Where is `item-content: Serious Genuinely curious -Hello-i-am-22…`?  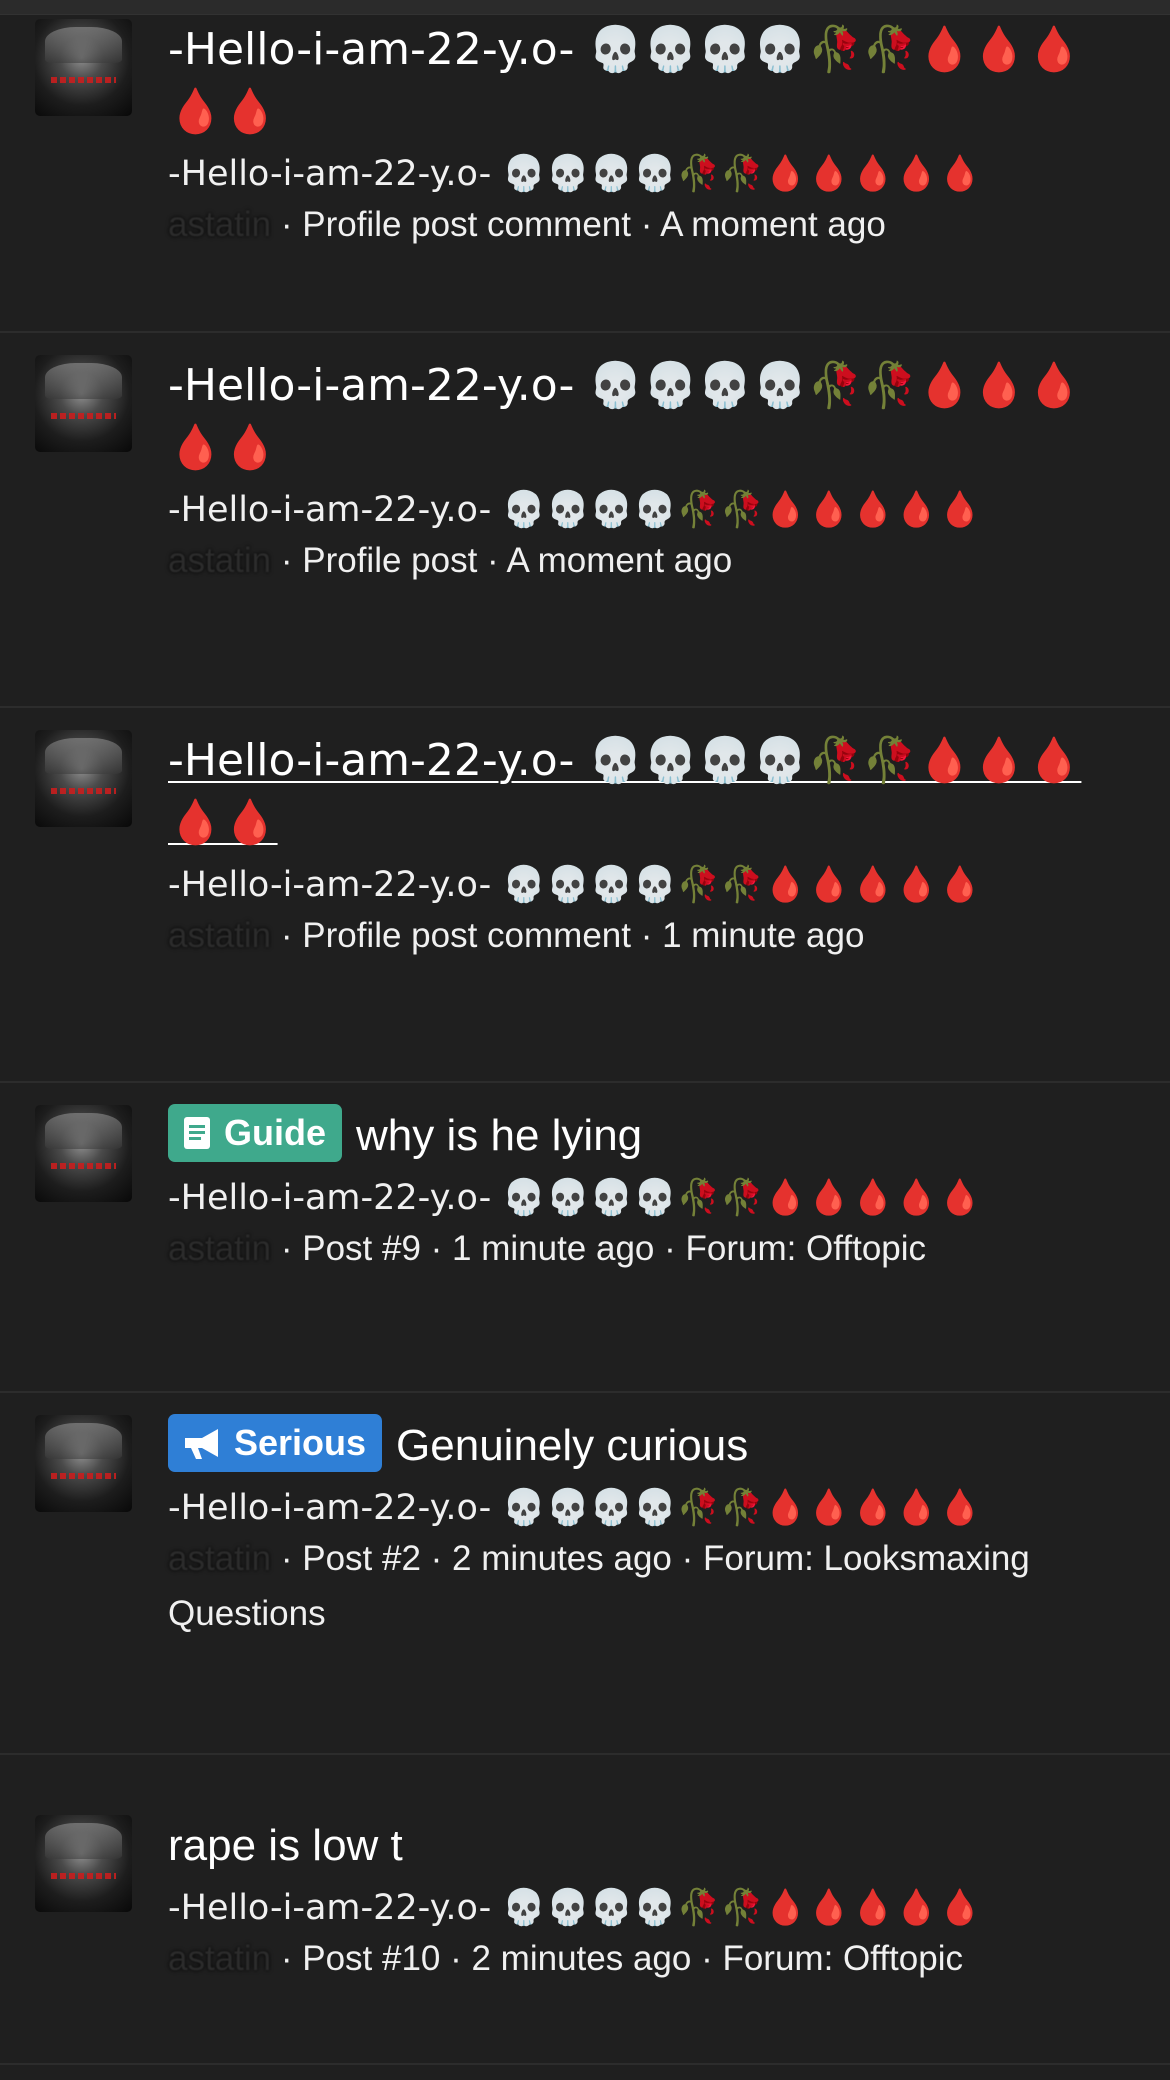
item-content: Serious Genuinely curious -Hello-i-am-22… is located at coordinates (652, 1527).